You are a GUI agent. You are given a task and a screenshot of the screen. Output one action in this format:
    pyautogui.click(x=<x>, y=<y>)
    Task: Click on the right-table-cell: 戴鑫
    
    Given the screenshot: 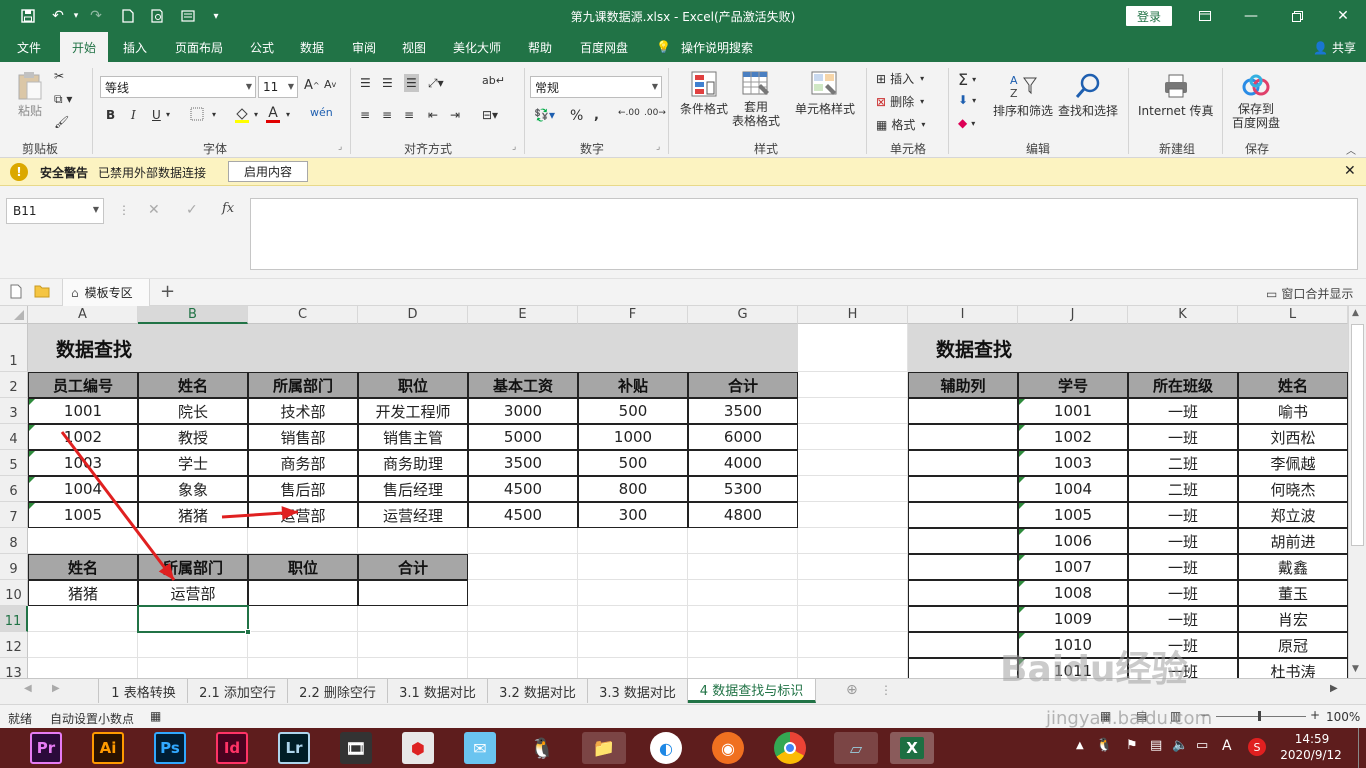 What is the action you would take?
    pyautogui.click(x=1293, y=567)
    